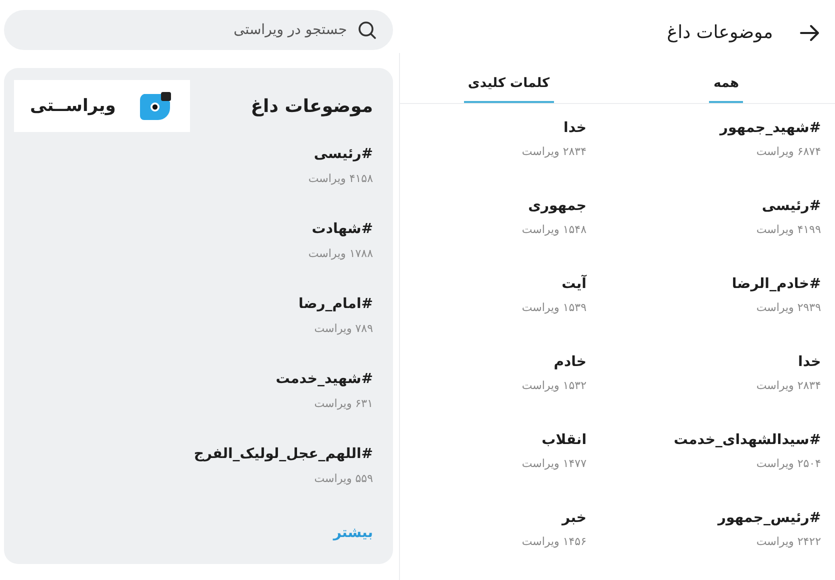 Image resolution: width=835 pixels, height=580 pixels. What do you see at coordinates (554, 385) in the screenshot?
I see `post-count: ۱۵۳۲ ویراست` at bounding box center [554, 385].